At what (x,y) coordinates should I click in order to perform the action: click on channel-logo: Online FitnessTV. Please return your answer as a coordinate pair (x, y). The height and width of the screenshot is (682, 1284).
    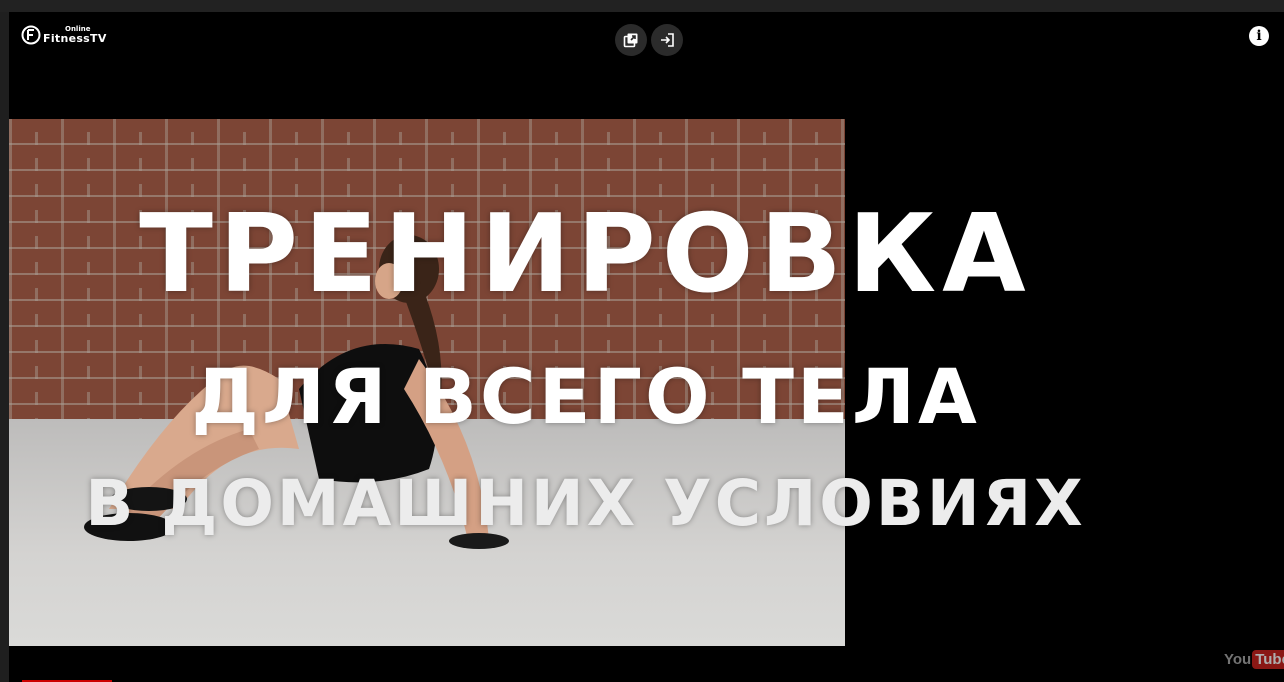
    Looking at the image, I should click on (64, 35).